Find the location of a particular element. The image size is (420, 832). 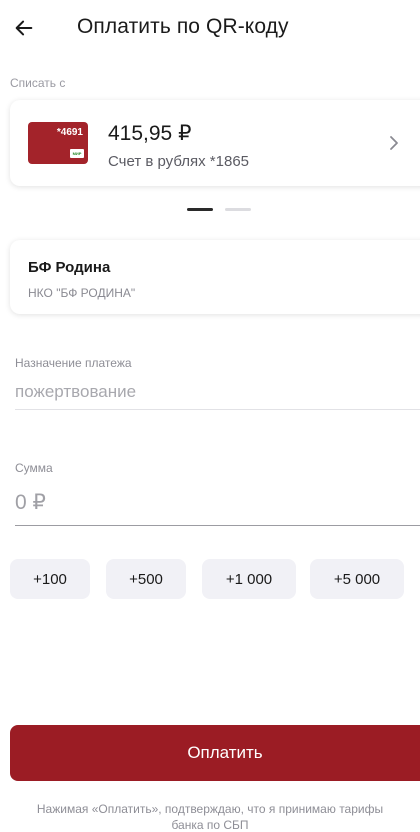

recipient-organization: НКО "БФ РОДИНА" is located at coordinates (82, 293).